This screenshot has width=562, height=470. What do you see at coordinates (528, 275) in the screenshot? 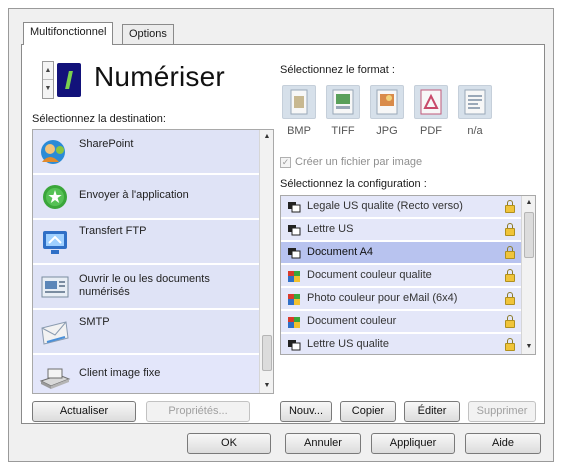
I see `configuration-scrollbar: ▲ ▼` at bounding box center [528, 275].